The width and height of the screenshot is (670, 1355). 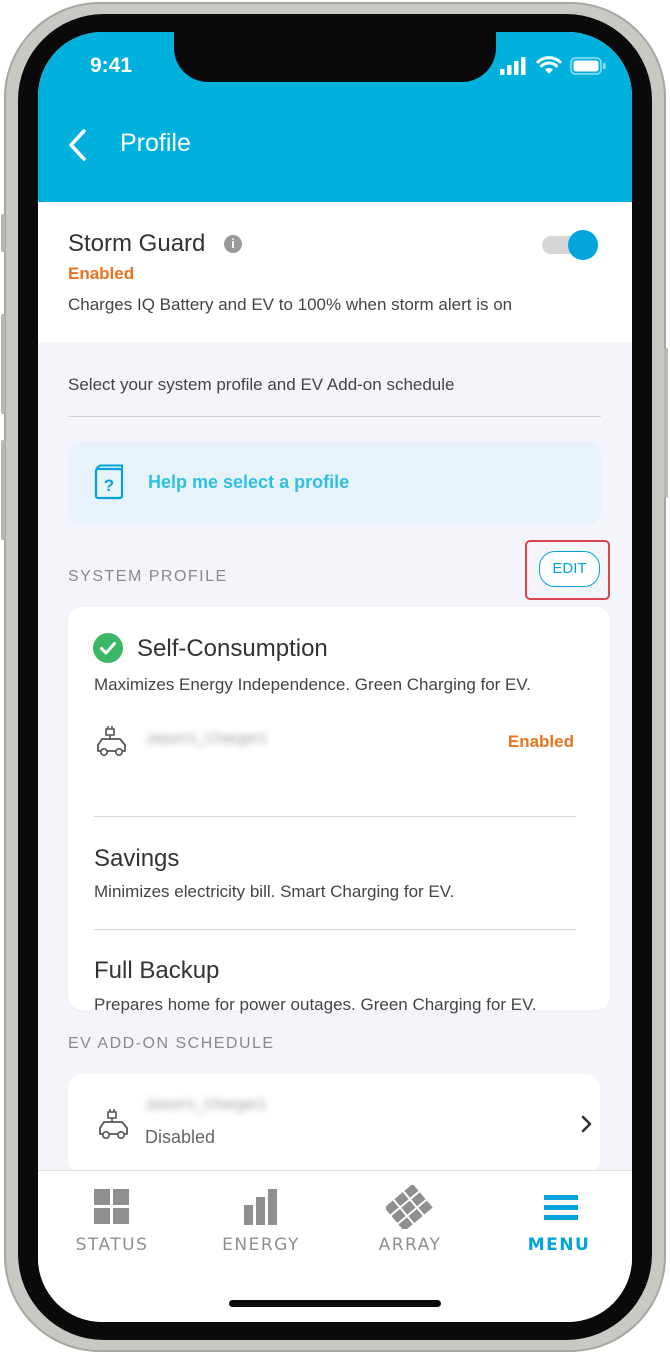 What do you see at coordinates (410, 1245) in the screenshot?
I see `tab-label: ARRAY` at bounding box center [410, 1245].